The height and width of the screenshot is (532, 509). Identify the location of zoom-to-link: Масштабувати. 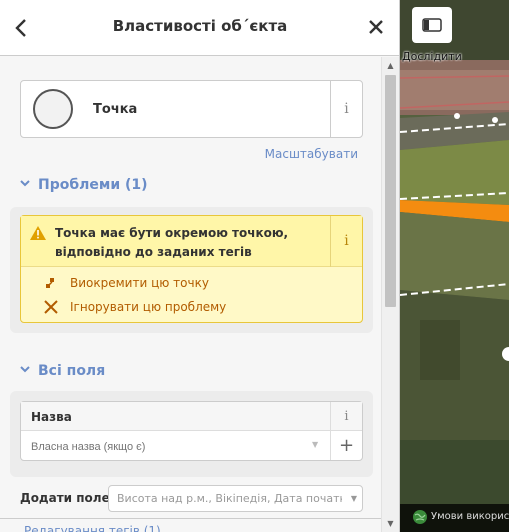
(311, 154).